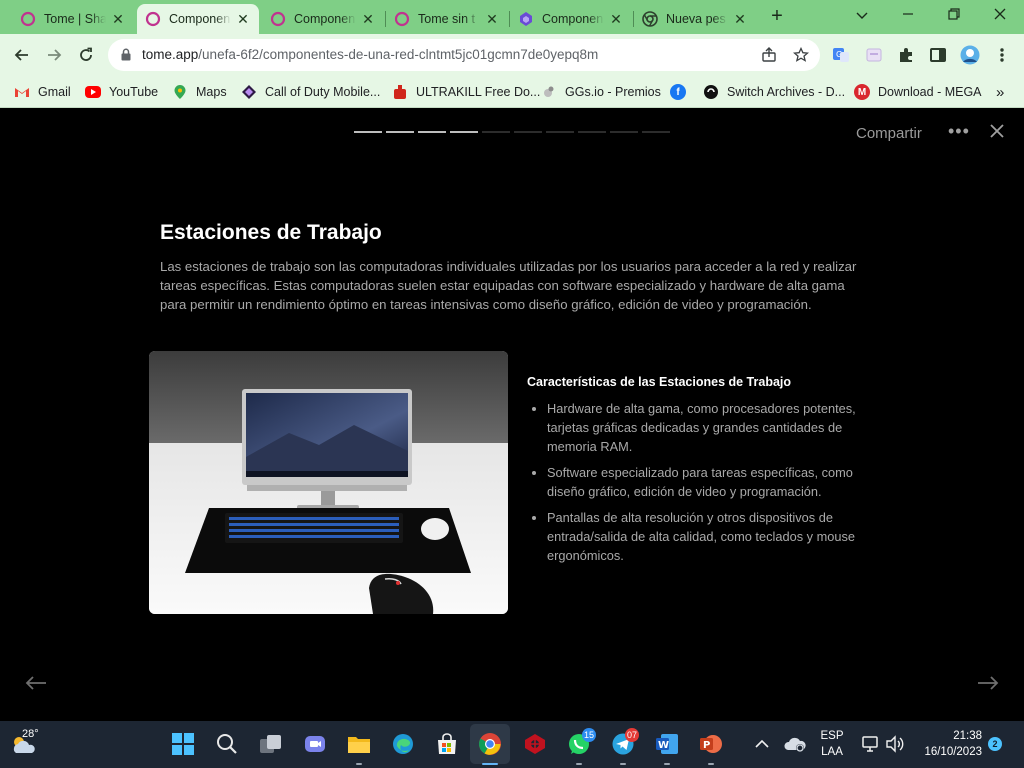 The height and width of the screenshot is (768, 1024). Describe the element at coordinates (711, 744) in the screenshot. I see `powerpoint-icon: P` at that location.